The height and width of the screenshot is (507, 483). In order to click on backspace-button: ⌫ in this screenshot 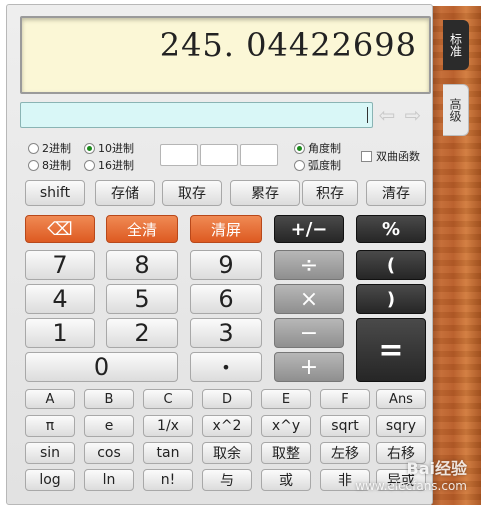, I will do `click(60, 229)`.